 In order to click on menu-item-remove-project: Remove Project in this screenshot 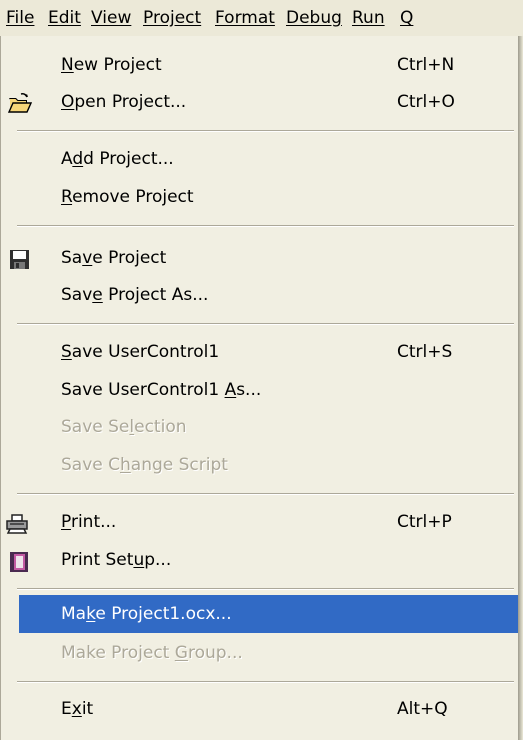, I will do `click(259, 197)`.